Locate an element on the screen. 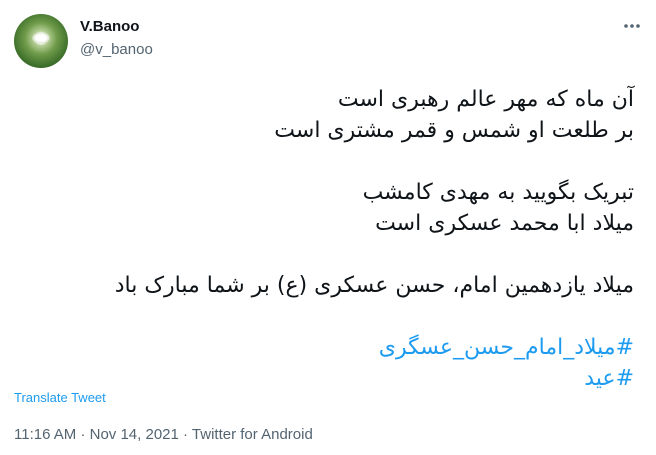 The image size is (656, 455). avatar is located at coordinates (41, 41).